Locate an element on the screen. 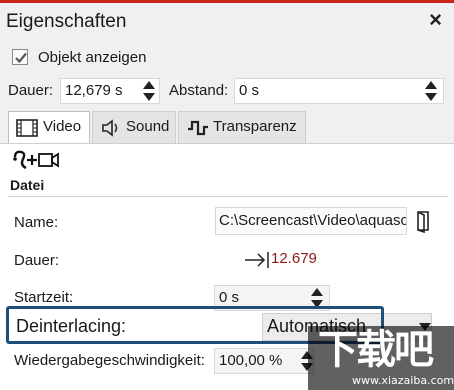 Image resolution: width=454 pixels, height=390 pixels. title-bar: Eigenschaften × is located at coordinates (227, 21).